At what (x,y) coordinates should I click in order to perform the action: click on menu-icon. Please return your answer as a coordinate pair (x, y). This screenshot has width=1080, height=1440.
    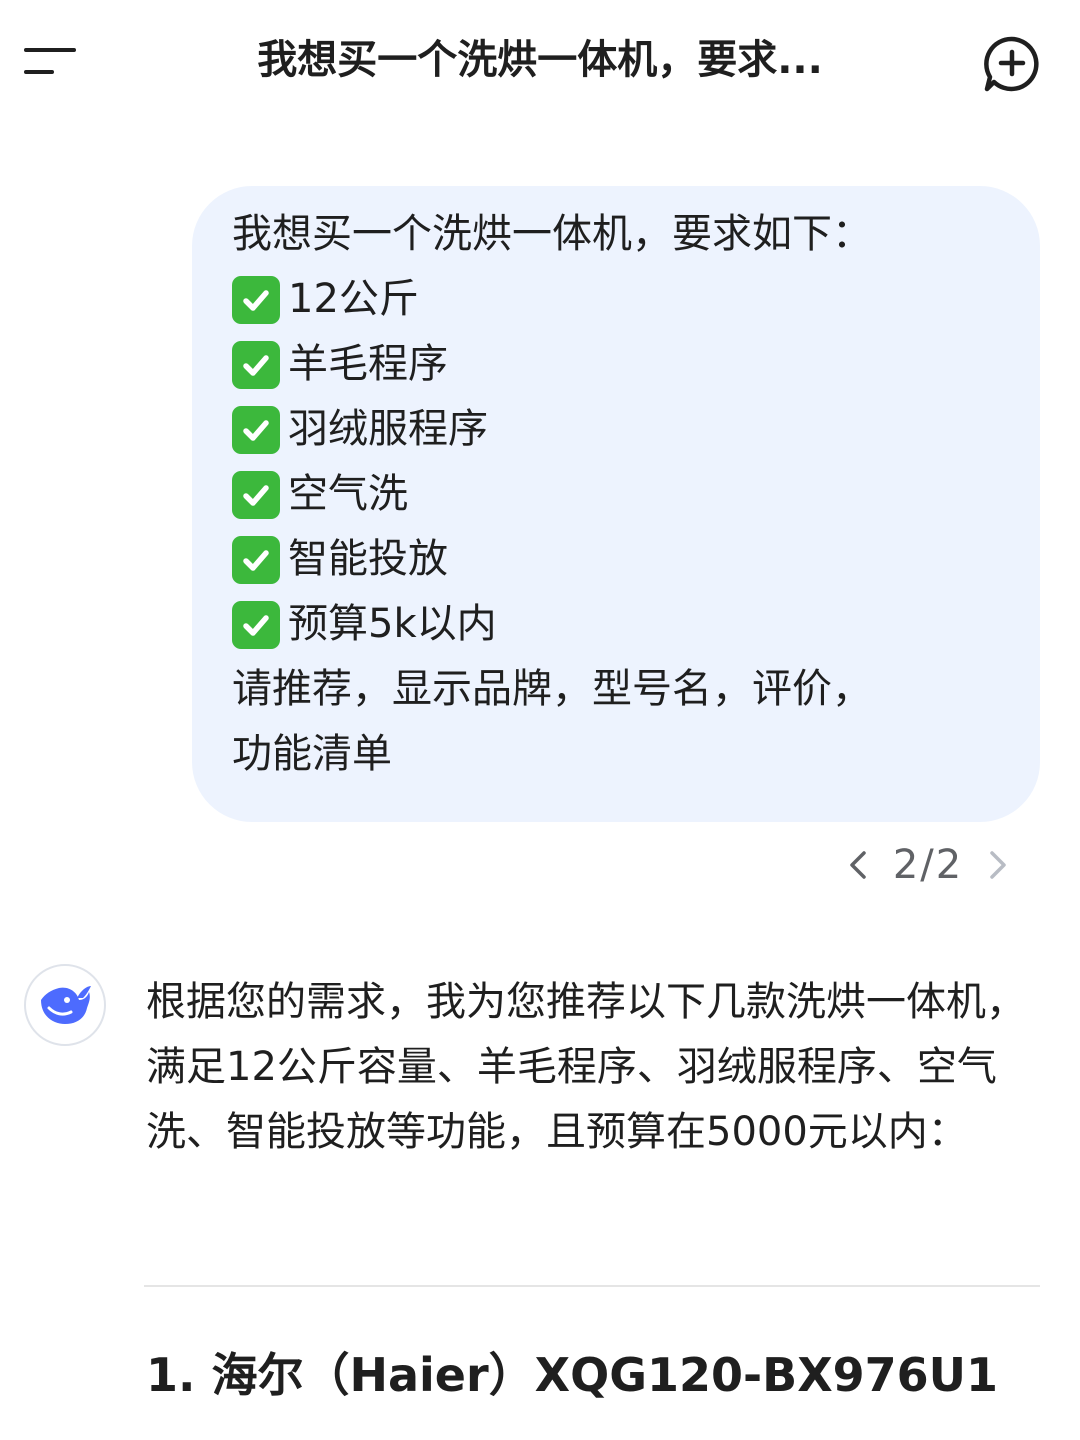
    Looking at the image, I should click on (52, 60).